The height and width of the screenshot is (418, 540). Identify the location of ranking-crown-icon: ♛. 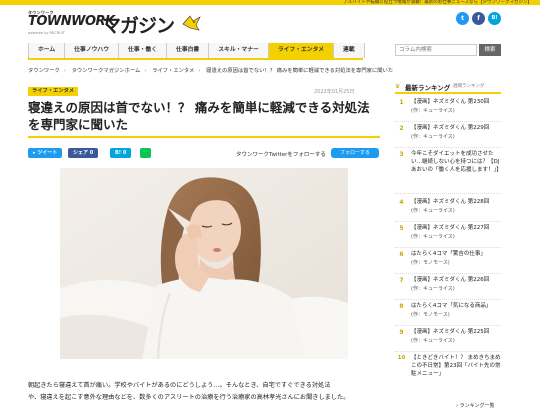
(398, 86).